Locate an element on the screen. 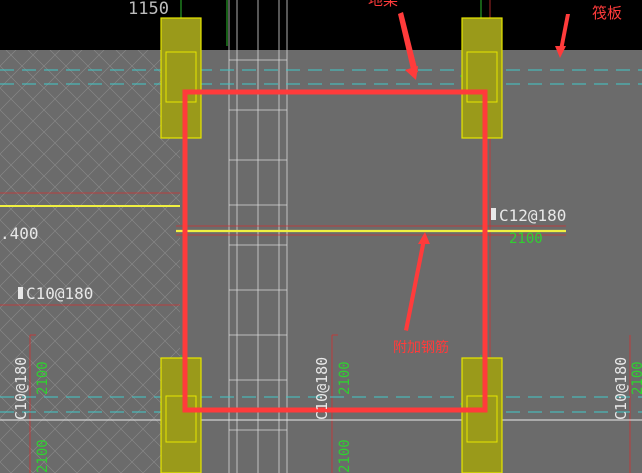 This screenshot has height=473, width=642. rebar-label-c10-vertical-2: C10@180 is located at coordinates (322, 388).